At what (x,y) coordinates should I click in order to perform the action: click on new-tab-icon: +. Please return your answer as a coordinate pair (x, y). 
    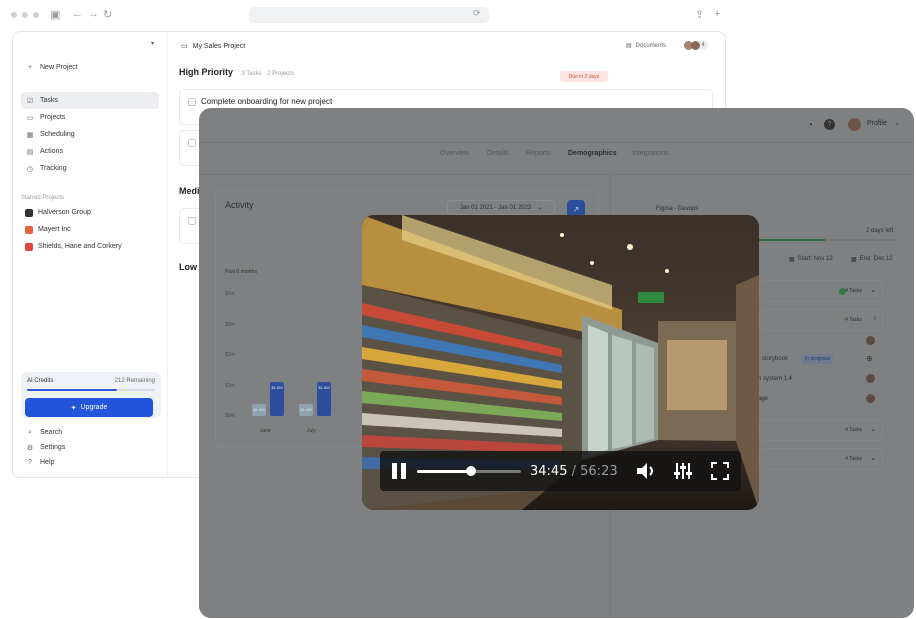
    Looking at the image, I should click on (717, 14).